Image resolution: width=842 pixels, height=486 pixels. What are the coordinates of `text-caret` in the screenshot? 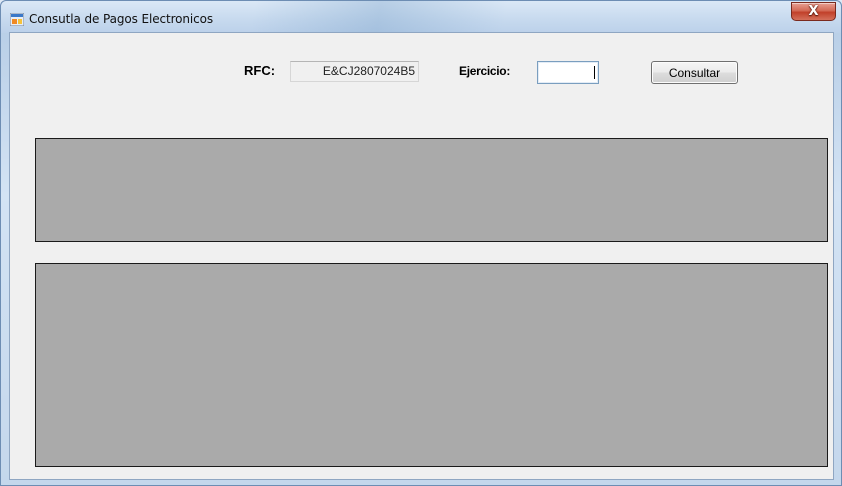 It's located at (594, 72).